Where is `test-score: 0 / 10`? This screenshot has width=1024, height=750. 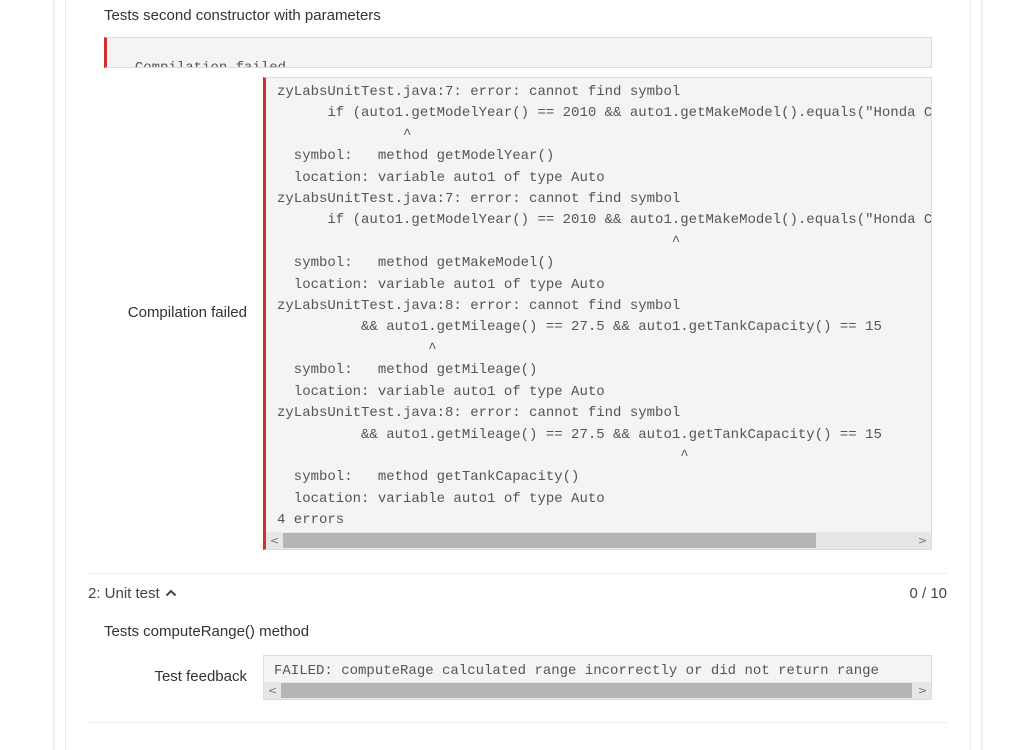
test-score: 0 / 10 is located at coordinates (928, 593).